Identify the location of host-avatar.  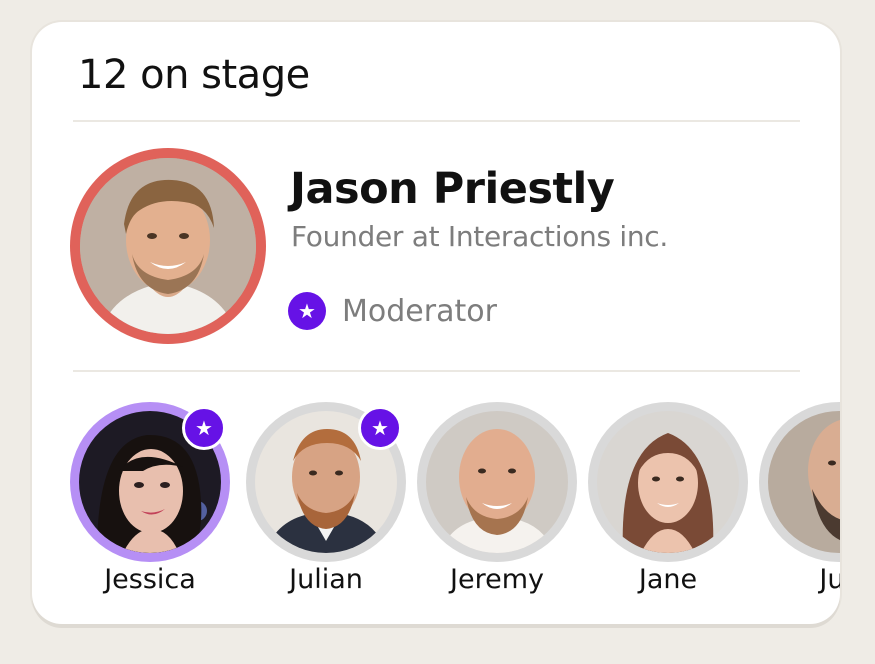
(168, 246).